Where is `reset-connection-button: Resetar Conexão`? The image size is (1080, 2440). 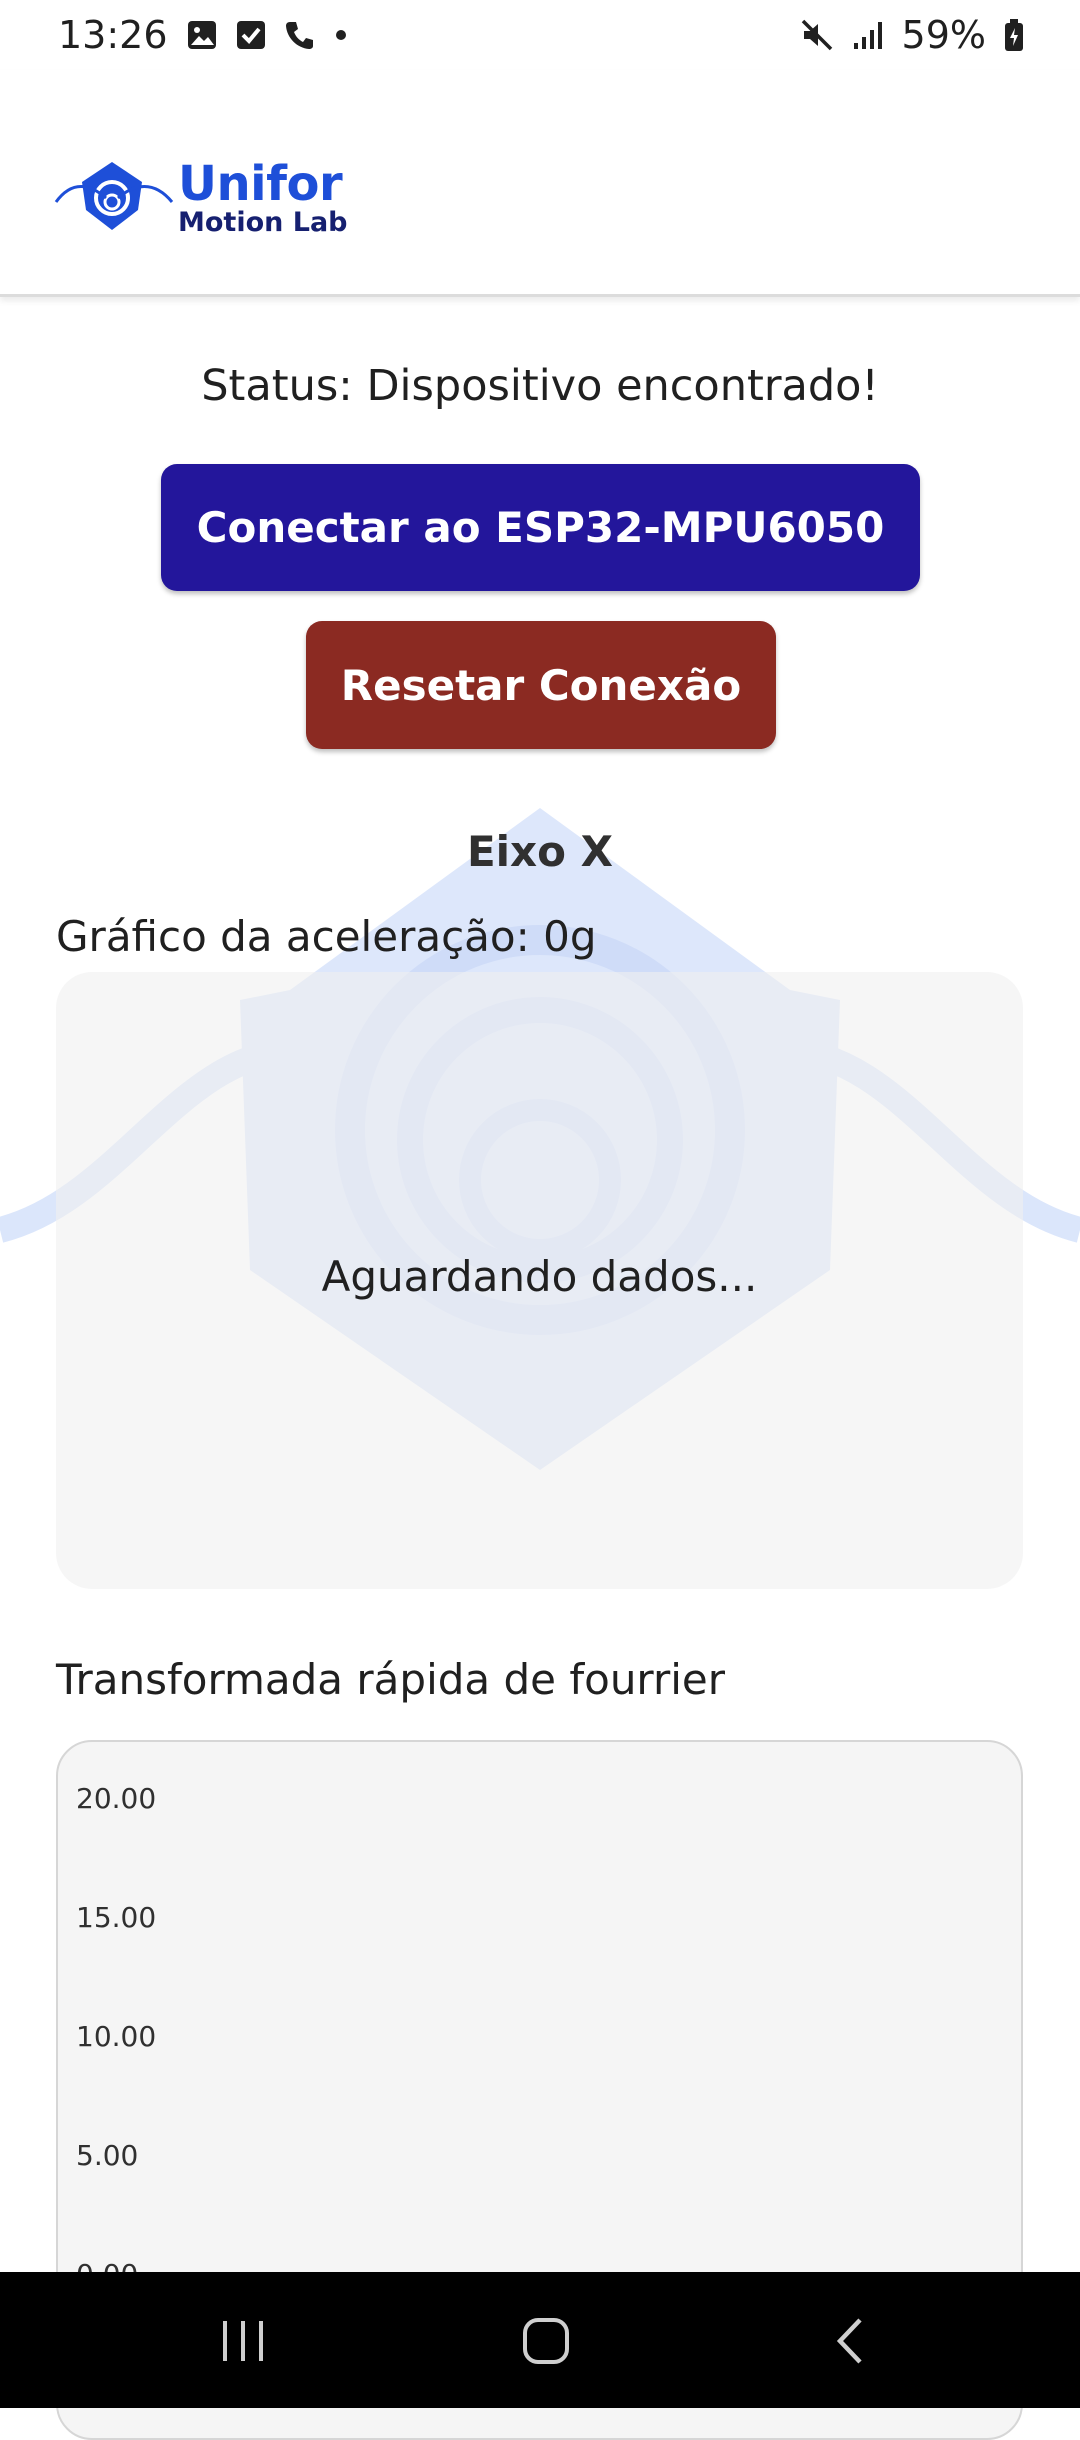 reset-connection-button: Resetar Conexão is located at coordinates (541, 685).